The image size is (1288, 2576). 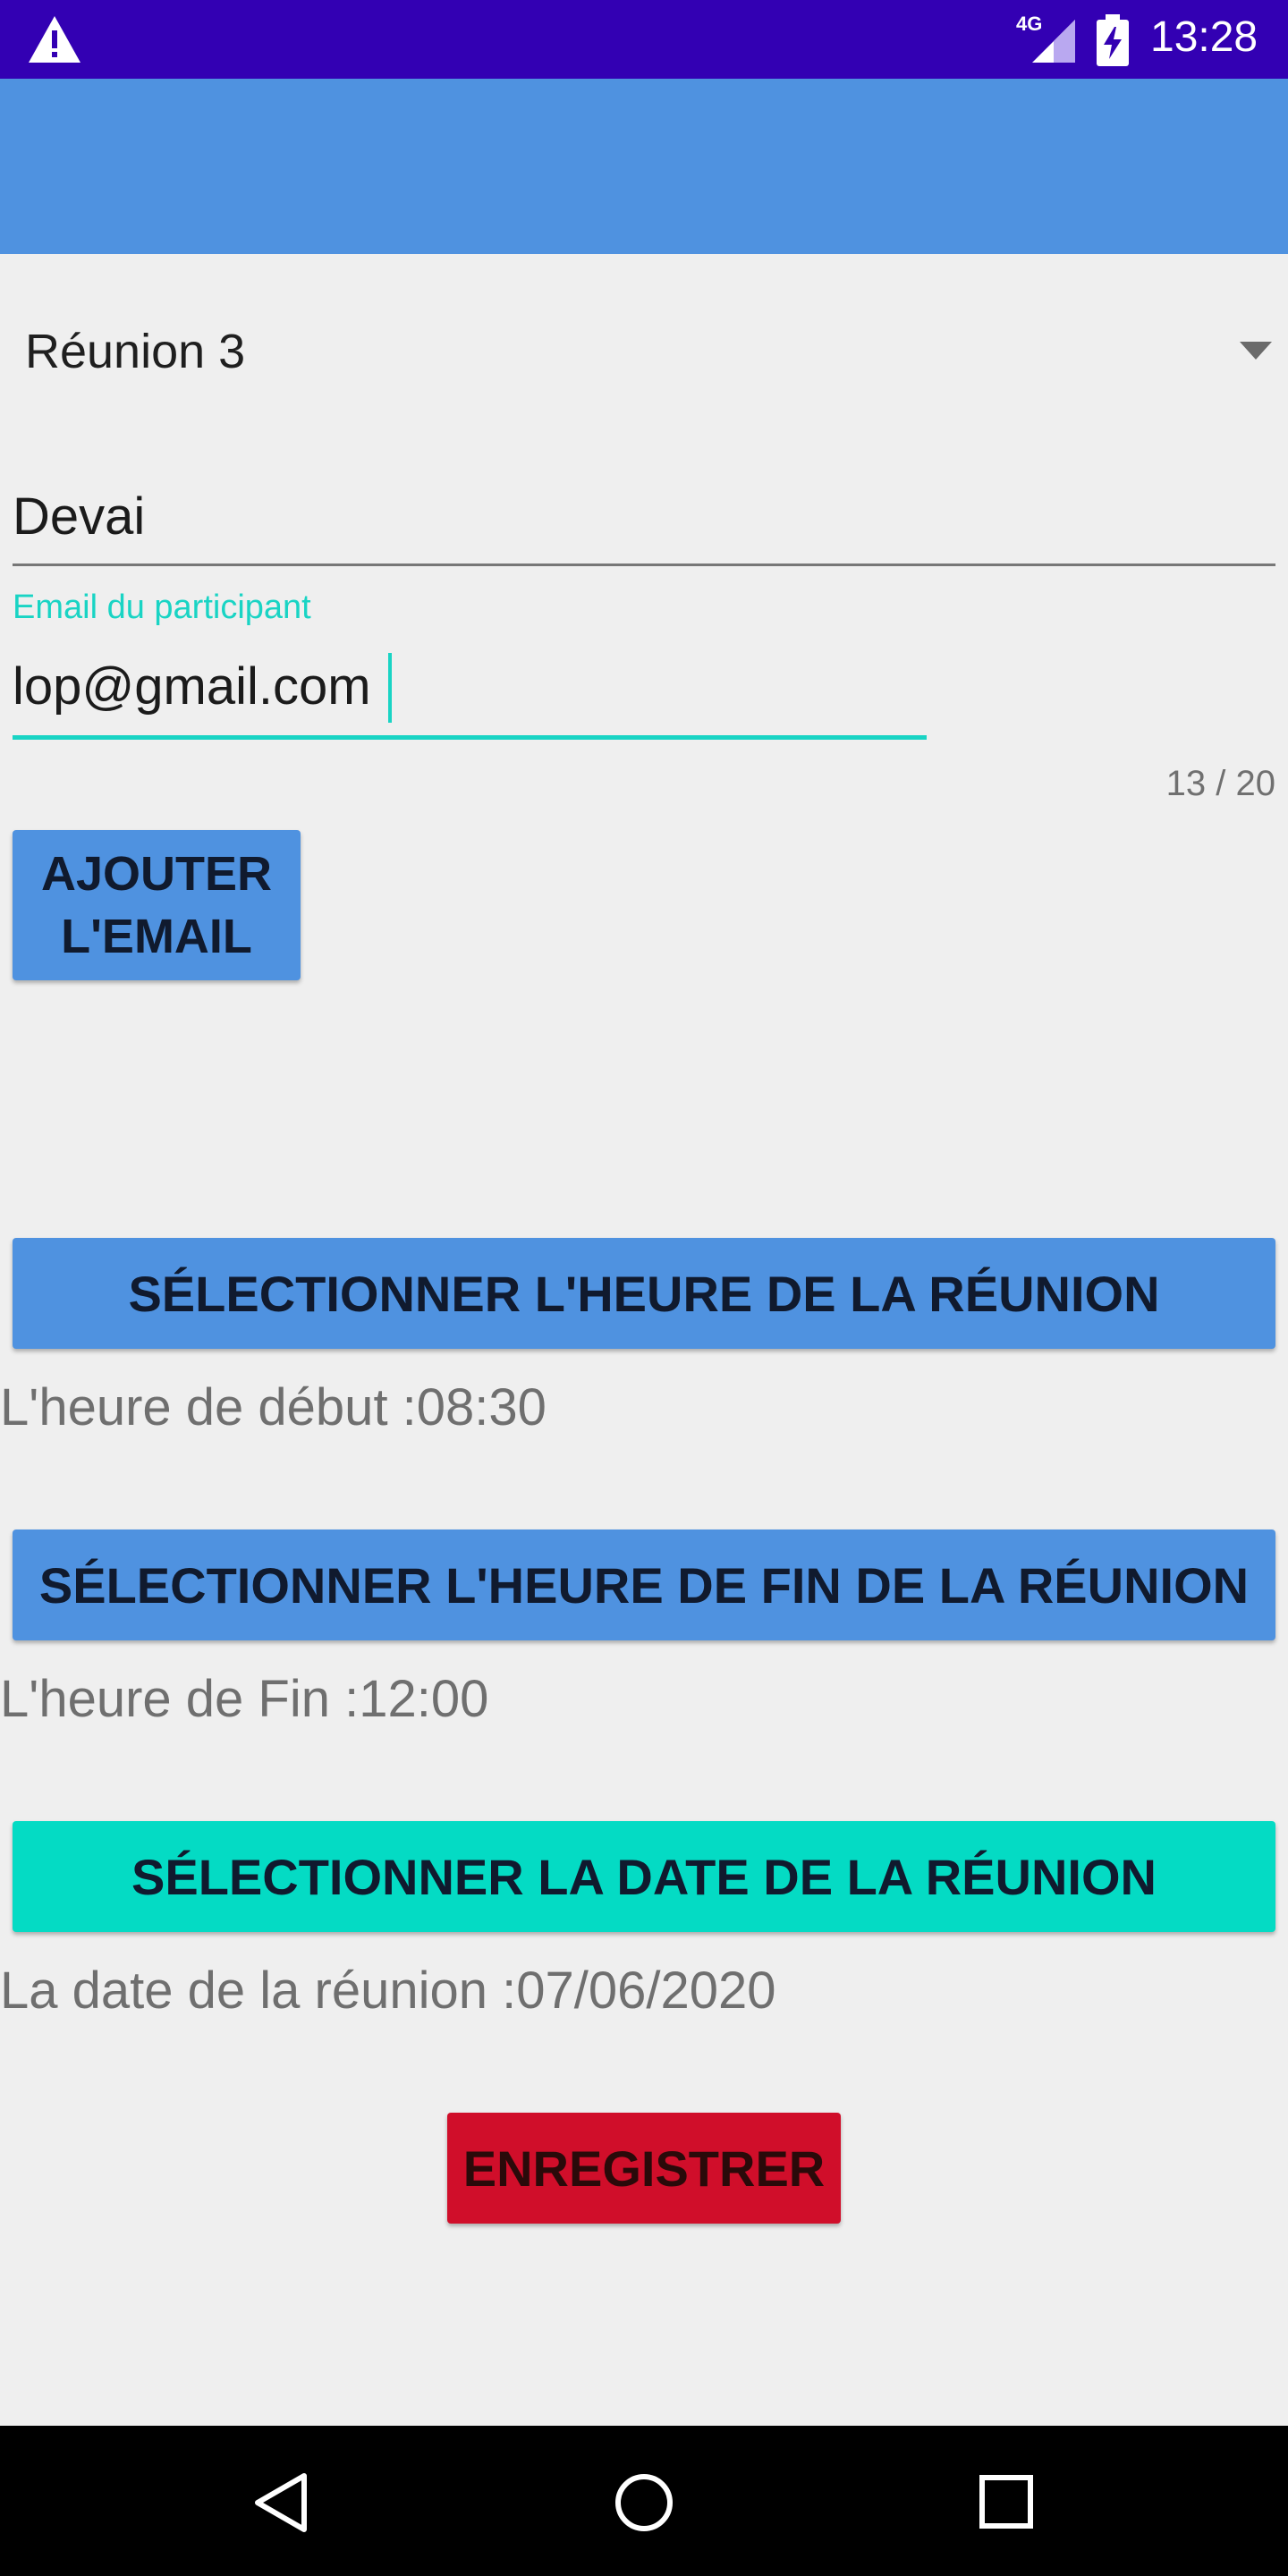 I want to click on text-cursor, so click(x=390, y=688).